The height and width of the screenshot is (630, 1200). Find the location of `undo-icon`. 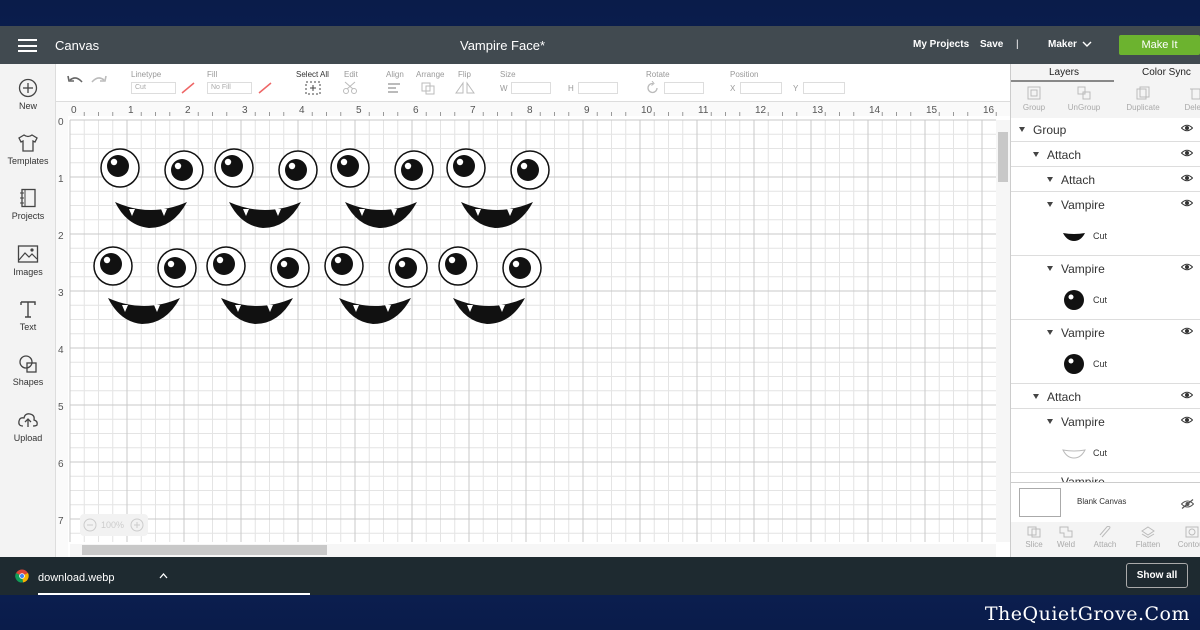

undo-icon is located at coordinates (75, 81).